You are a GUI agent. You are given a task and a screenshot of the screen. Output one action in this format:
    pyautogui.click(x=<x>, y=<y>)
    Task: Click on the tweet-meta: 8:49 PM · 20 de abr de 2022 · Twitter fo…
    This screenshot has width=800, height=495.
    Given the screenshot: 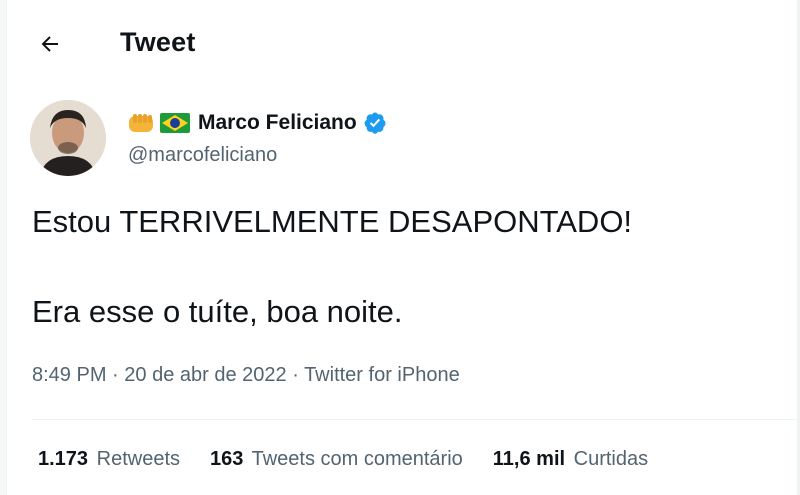 What is the action you would take?
    pyautogui.click(x=246, y=375)
    